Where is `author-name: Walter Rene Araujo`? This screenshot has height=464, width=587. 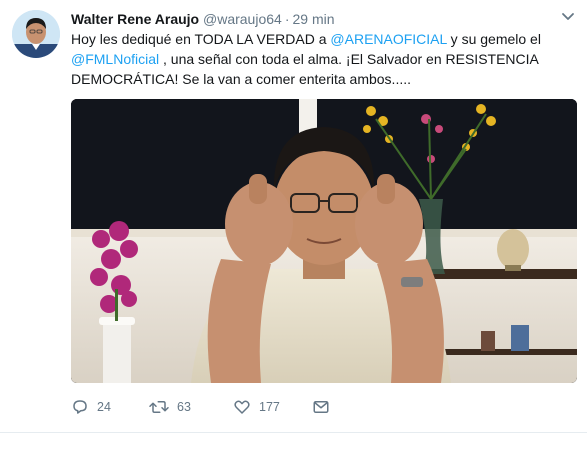 author-name: Walter Rene Araujo is located at coordinates (135, 19).